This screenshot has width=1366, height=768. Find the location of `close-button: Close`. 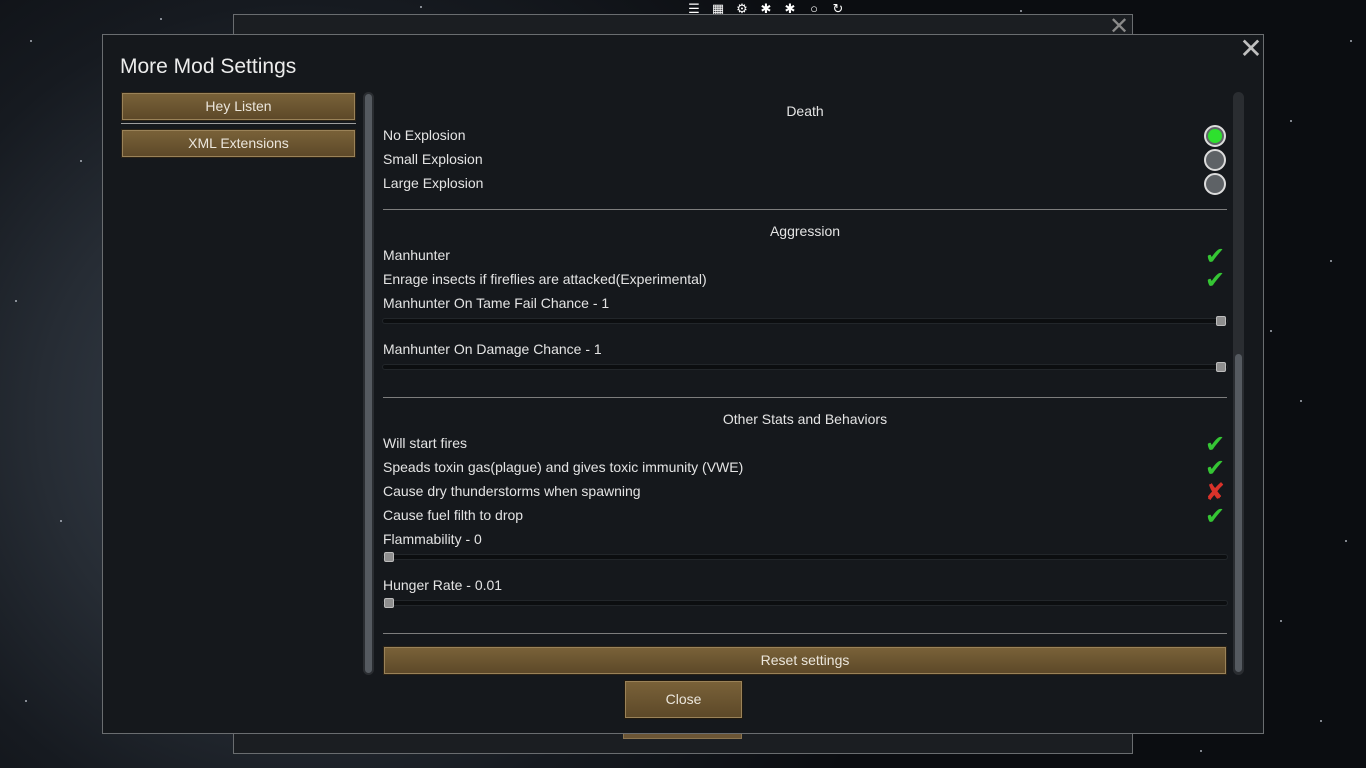

close-button: Close is located at coordinates (683, 699).